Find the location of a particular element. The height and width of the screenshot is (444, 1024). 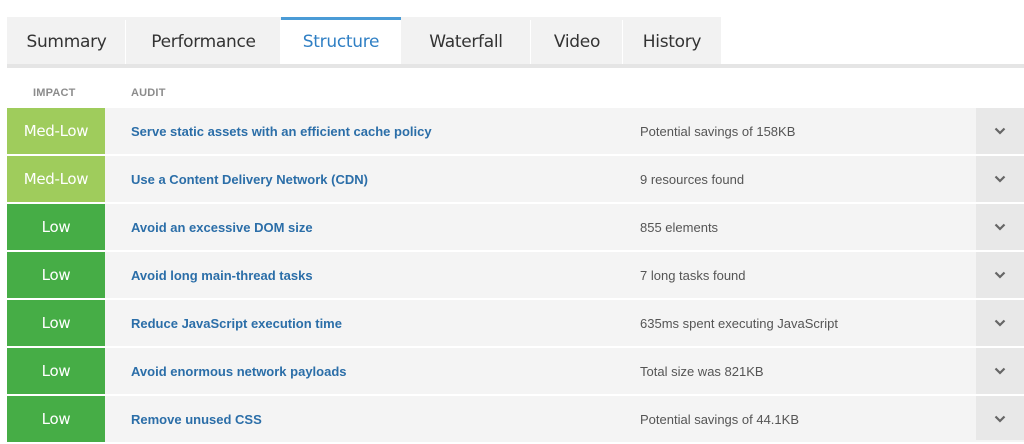

tab-summary: Summary is located at coordinates (66, 40).